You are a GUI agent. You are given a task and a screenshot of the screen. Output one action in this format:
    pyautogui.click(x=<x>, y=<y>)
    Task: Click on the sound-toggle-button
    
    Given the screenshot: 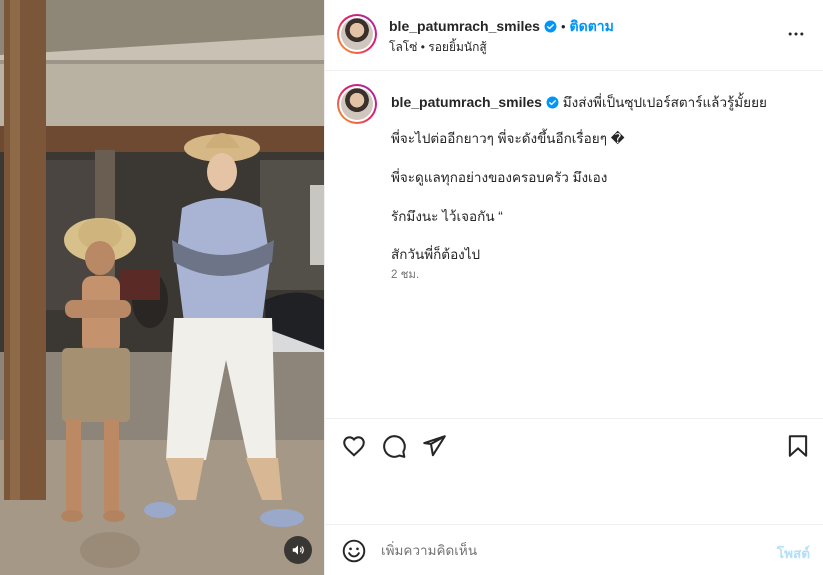 What is the action you would take?
    pyautogui.click(x=298, y=550)
    